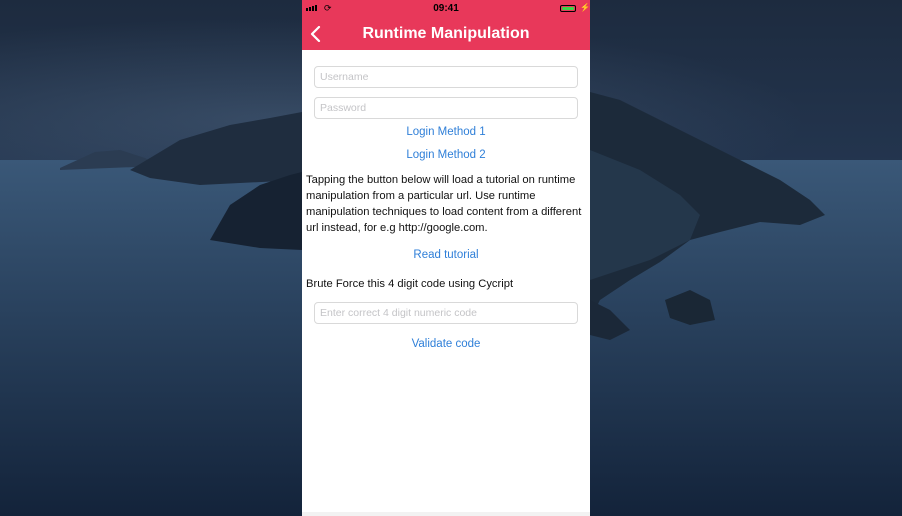  I want to click on battery-icon, so click(568, 8).